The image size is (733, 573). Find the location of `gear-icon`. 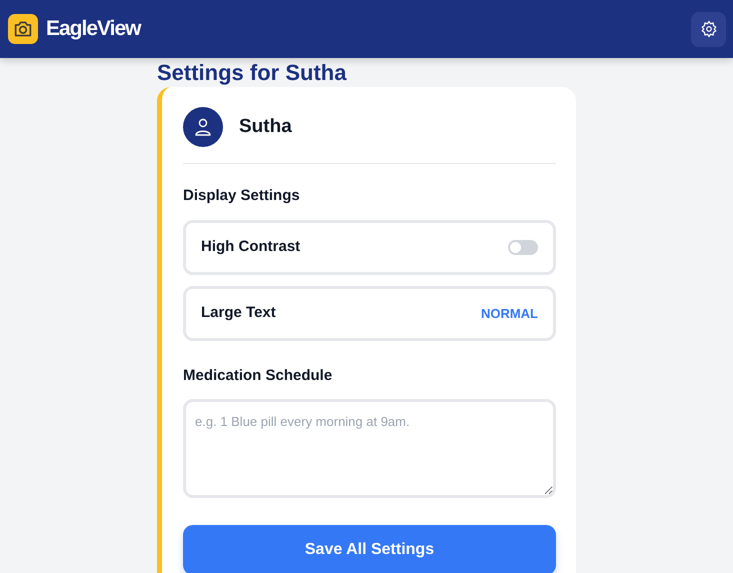

gear-icon is located at coordinates (709, 29).